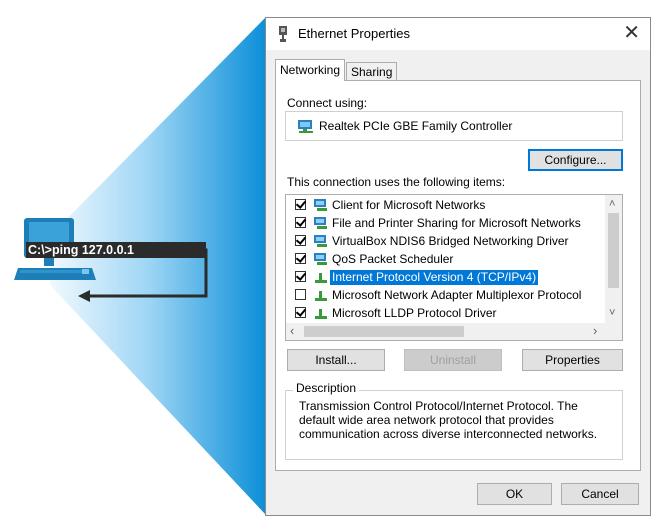 This screenshot has height=529, width=671. I want to click on properties-button: Properties, so click(572, 360).